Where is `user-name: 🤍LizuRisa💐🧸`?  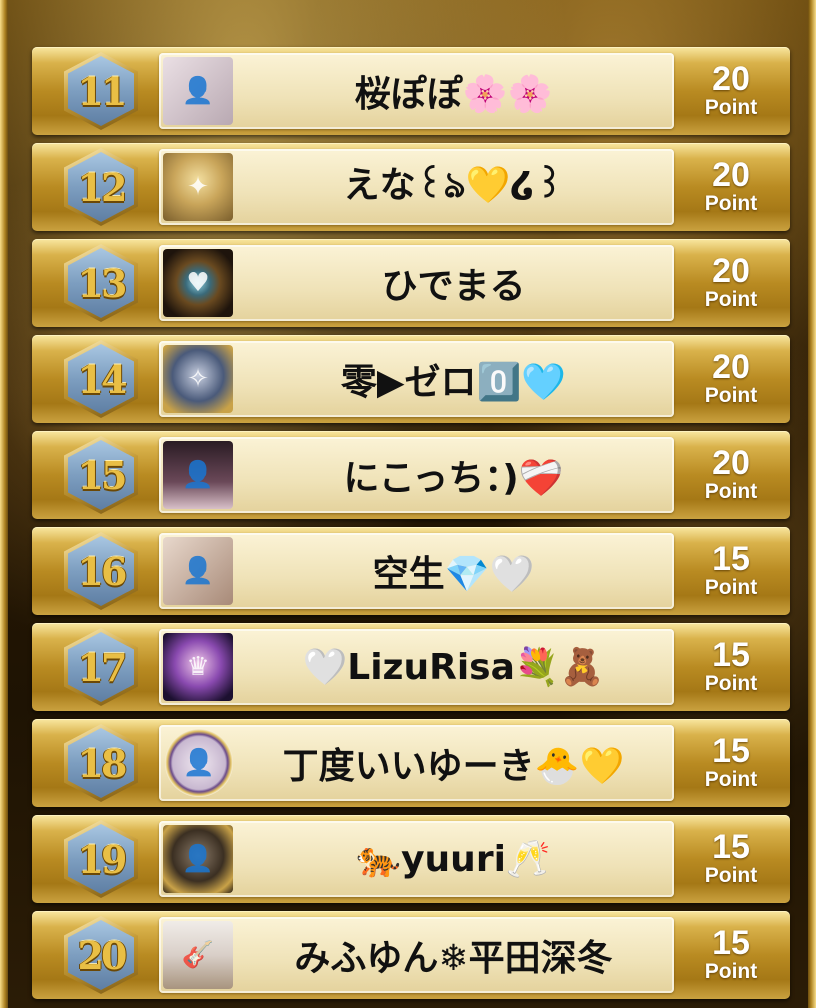 user-name: 🤍LizuRisa💐🧸 is located at coordinates (453, 667).